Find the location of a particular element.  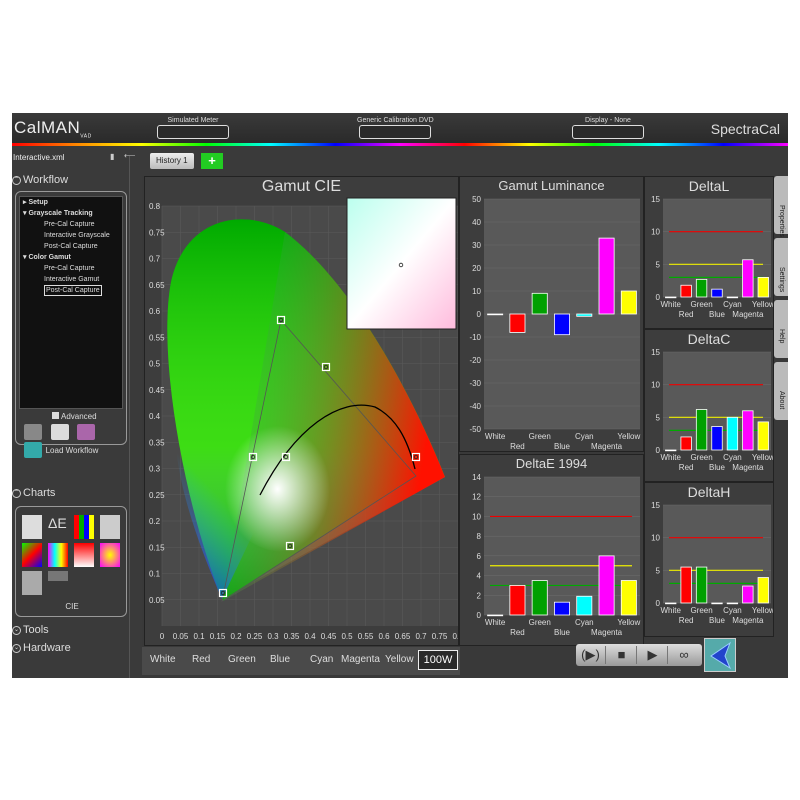

display-selector: Display - None is located at coordinates (608, 128).